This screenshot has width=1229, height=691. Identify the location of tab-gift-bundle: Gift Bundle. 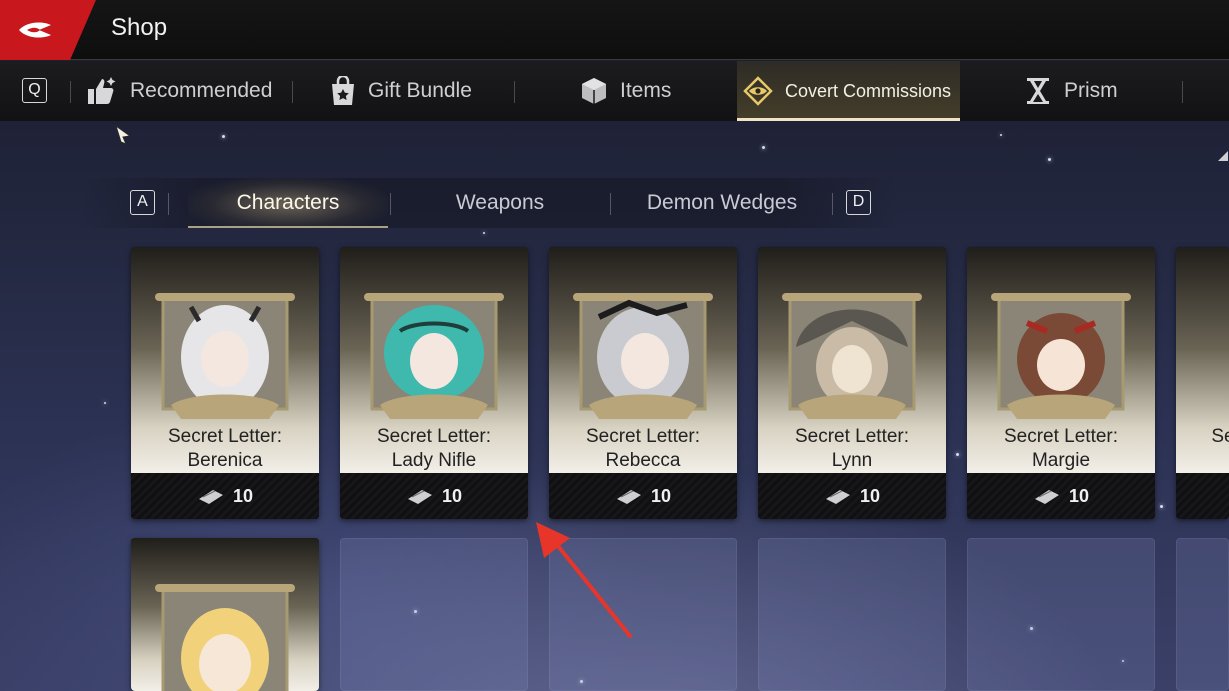
(401, 91).